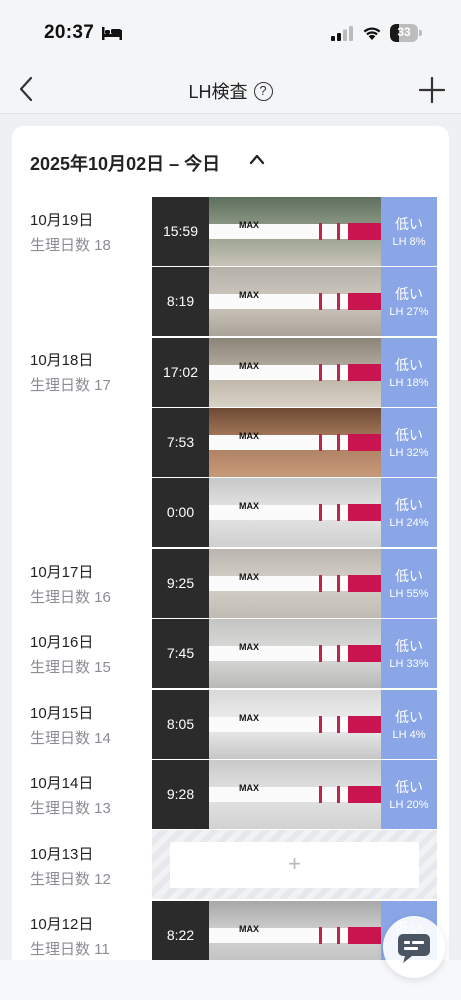 The width and height of the screenshot is (461, 1000). I want to click on lh-result: 低い LH 18%, so click(409, 372).